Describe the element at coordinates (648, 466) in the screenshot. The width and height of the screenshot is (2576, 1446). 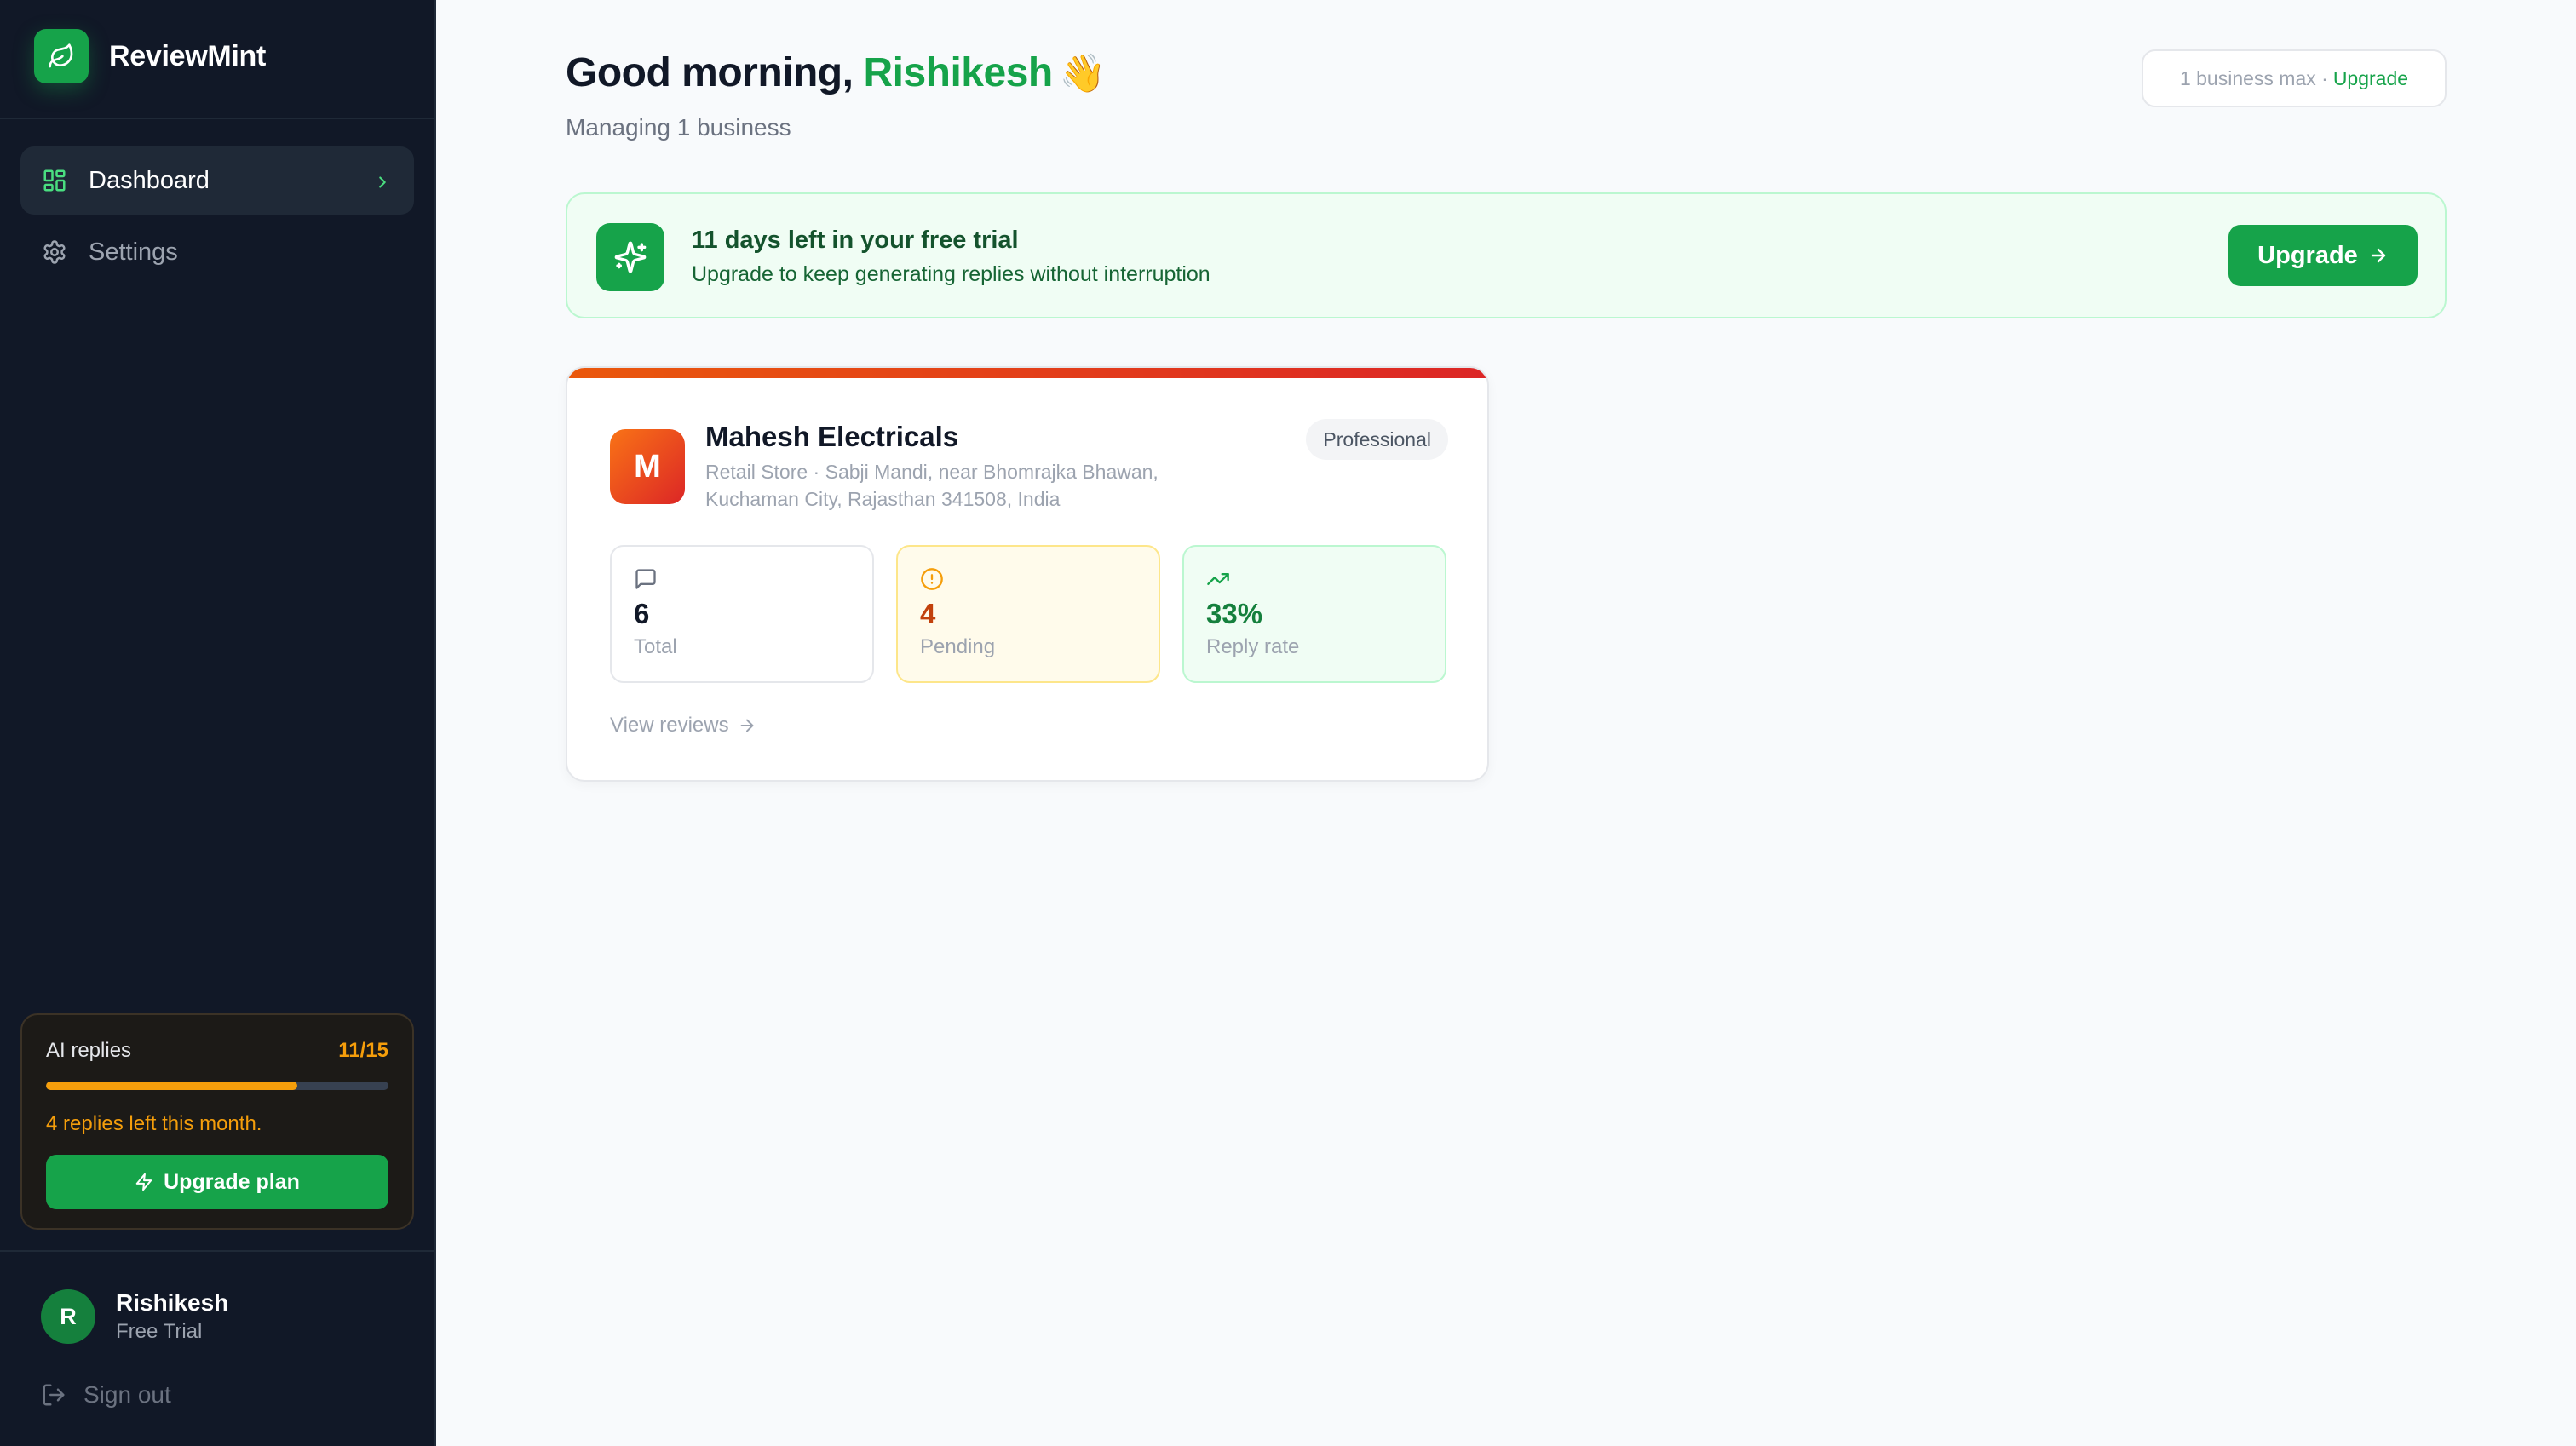
I see `business-avatar: M` at that location.